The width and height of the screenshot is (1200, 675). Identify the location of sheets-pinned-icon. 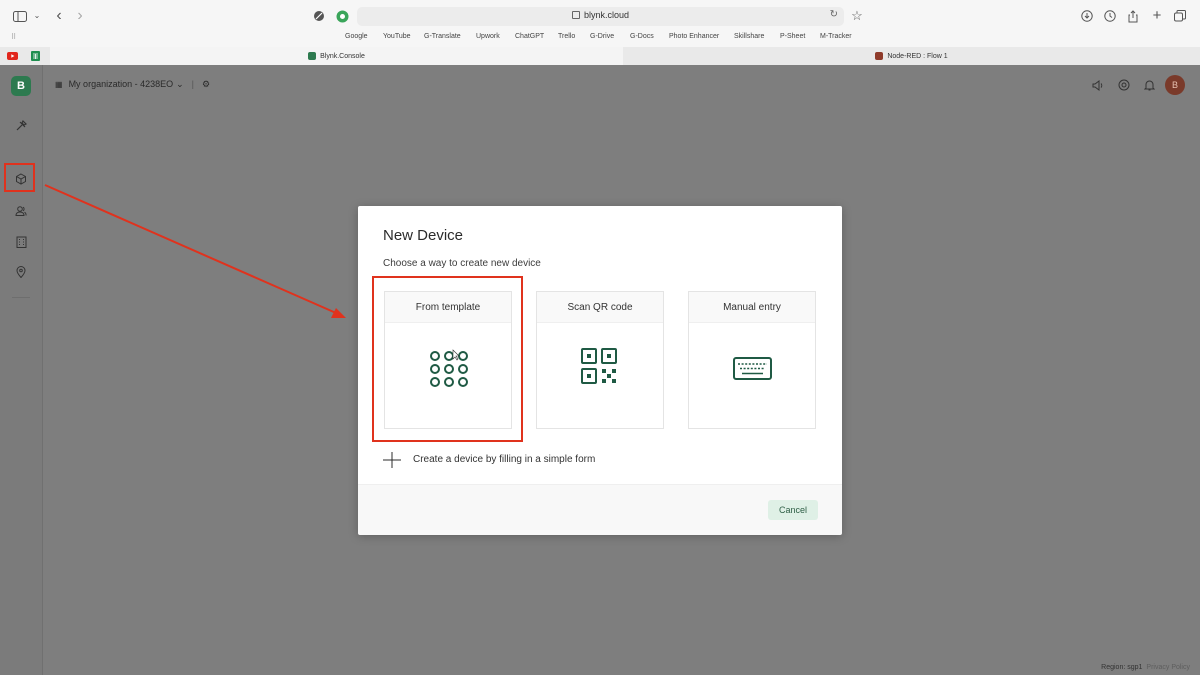
(35, 56).